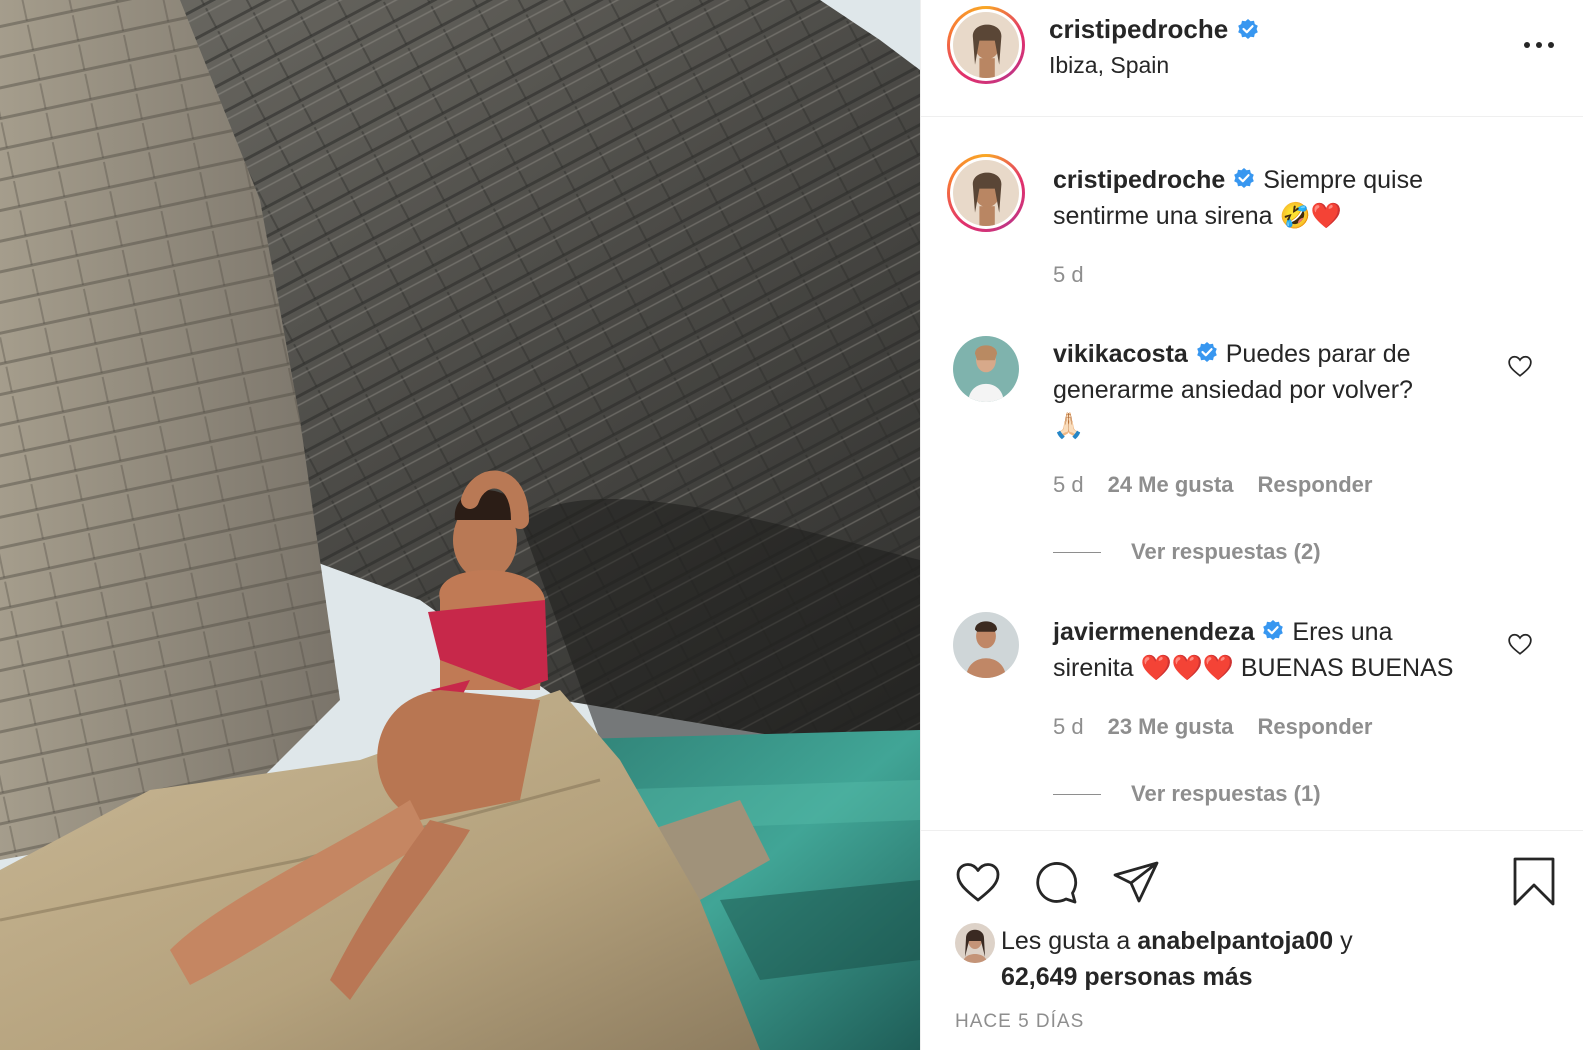  I want to click on view-replies-button: Ver respuestas (2), so click(1187, 552).